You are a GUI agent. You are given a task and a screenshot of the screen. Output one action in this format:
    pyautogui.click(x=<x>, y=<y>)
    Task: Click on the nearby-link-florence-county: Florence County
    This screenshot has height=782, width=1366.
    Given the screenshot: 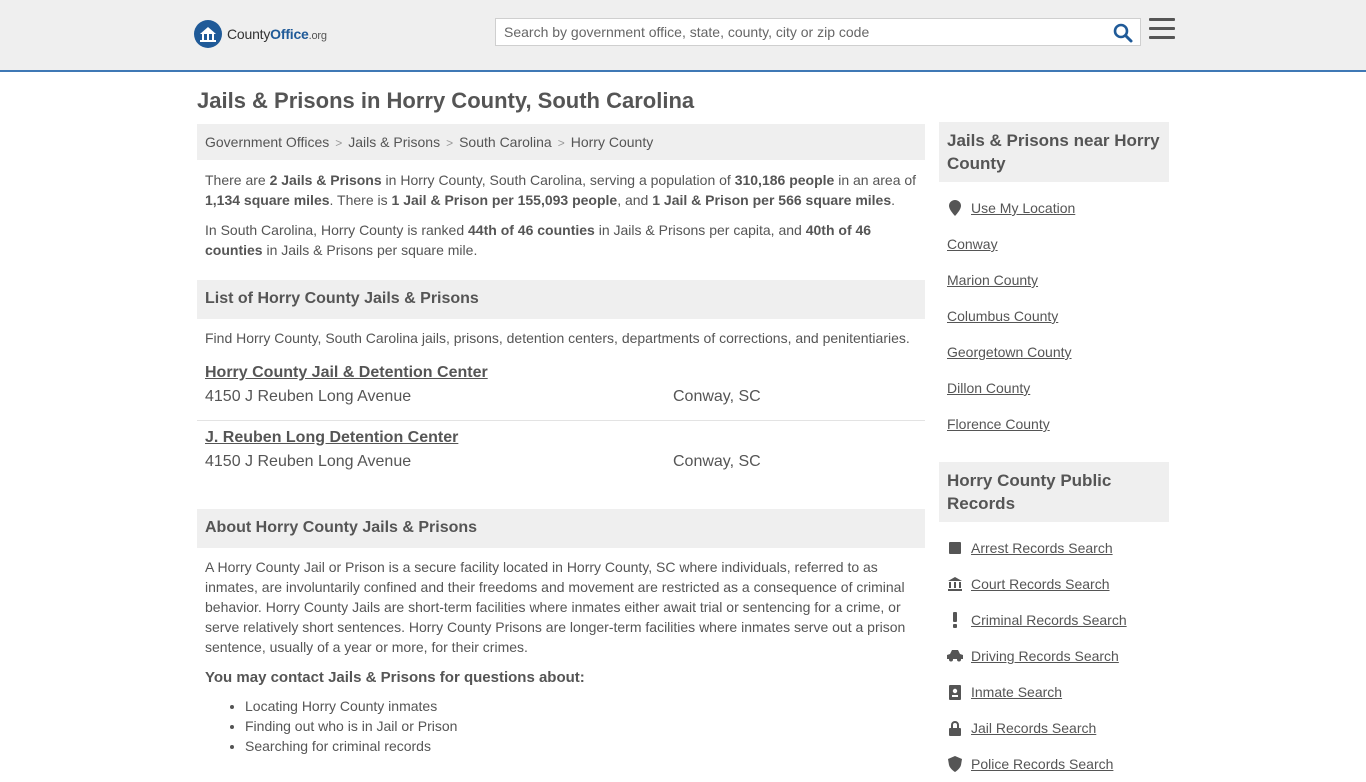 What is the action you would take?
    pyautogui.click(x=998, y=424)
    